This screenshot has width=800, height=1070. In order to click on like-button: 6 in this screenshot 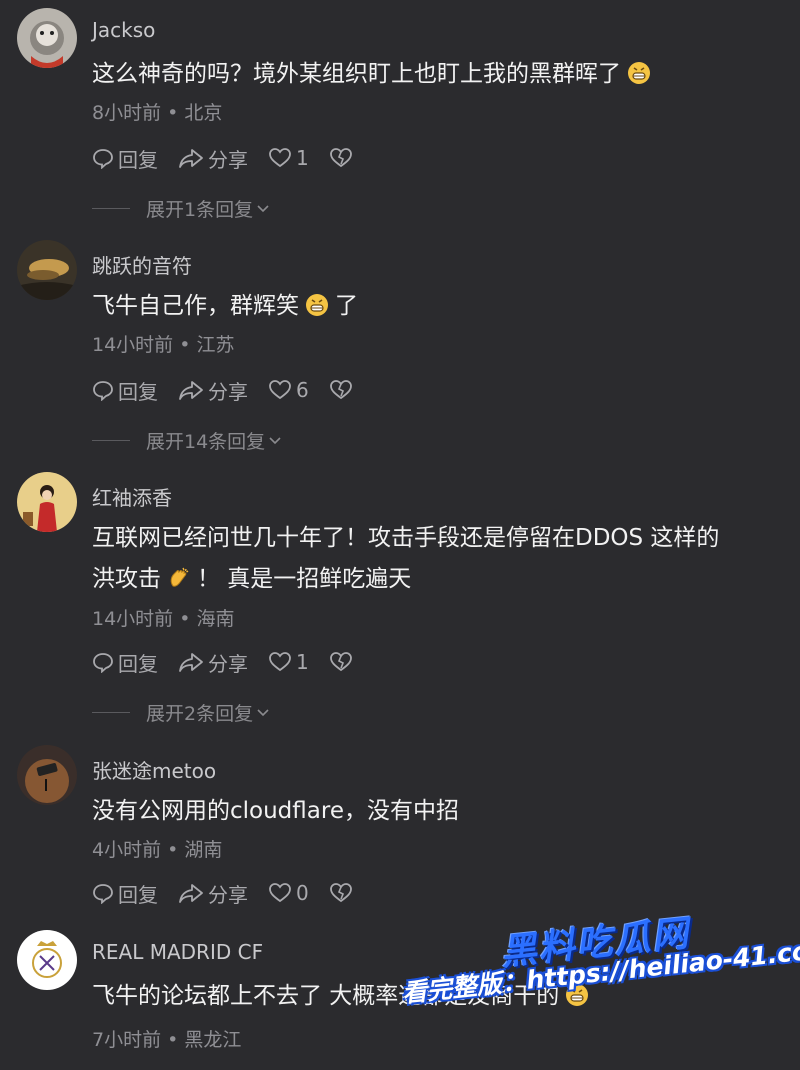, I will do `click(288, 390)`.